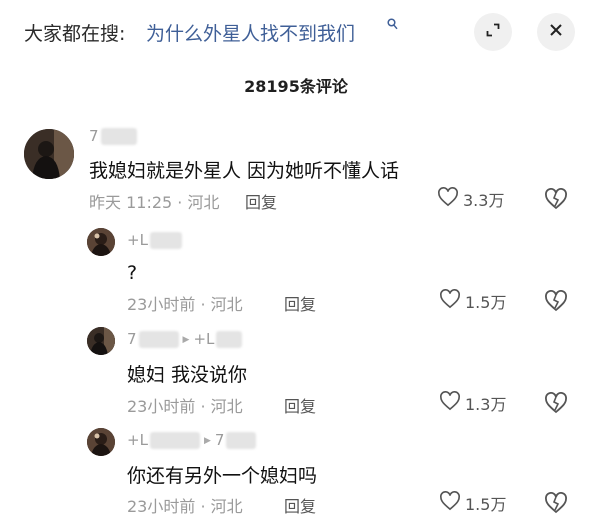 The width and height of the screenshot is (592, 523). I want to click on like-button: 3.3万, so click(470, 199).